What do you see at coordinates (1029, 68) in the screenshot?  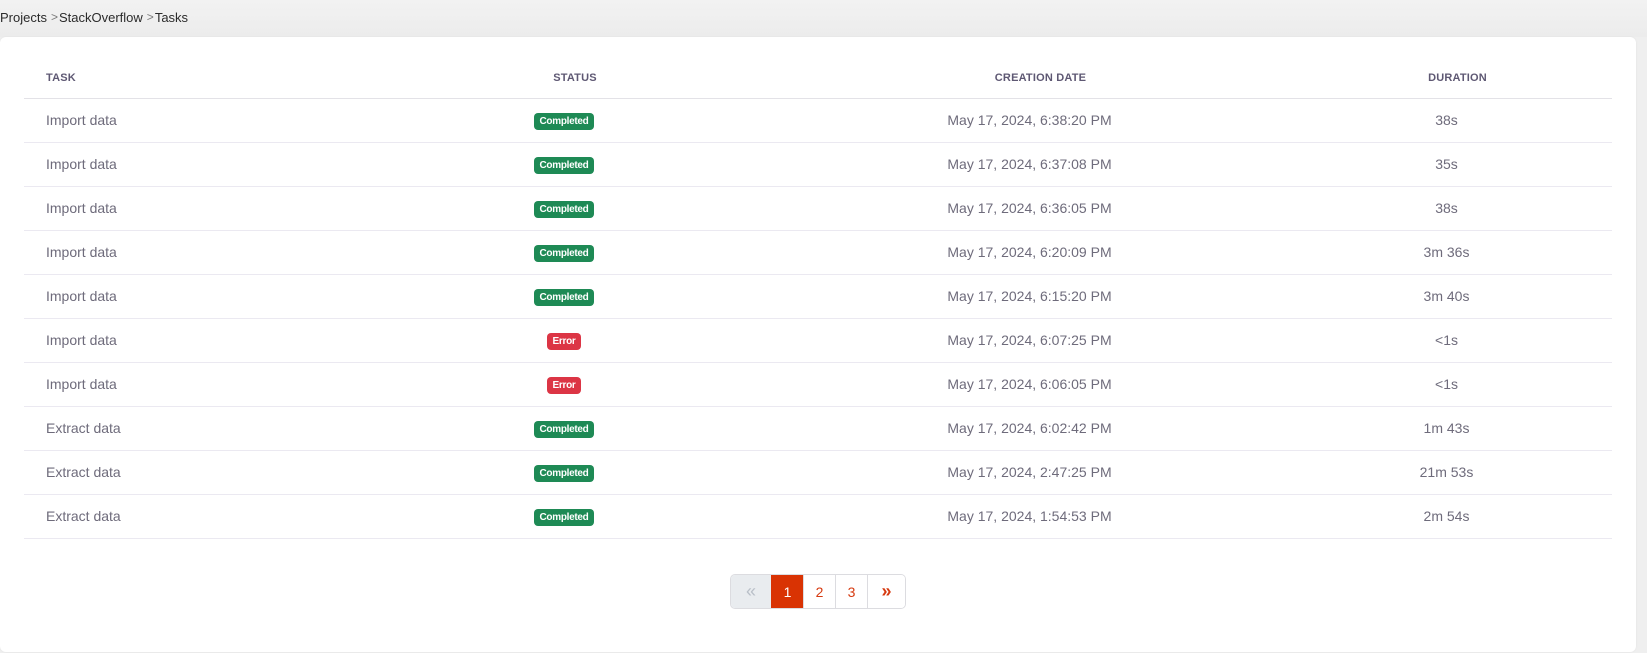 I see `header-creation-date: CREATION DATE` at bounding box center [1029, 68].